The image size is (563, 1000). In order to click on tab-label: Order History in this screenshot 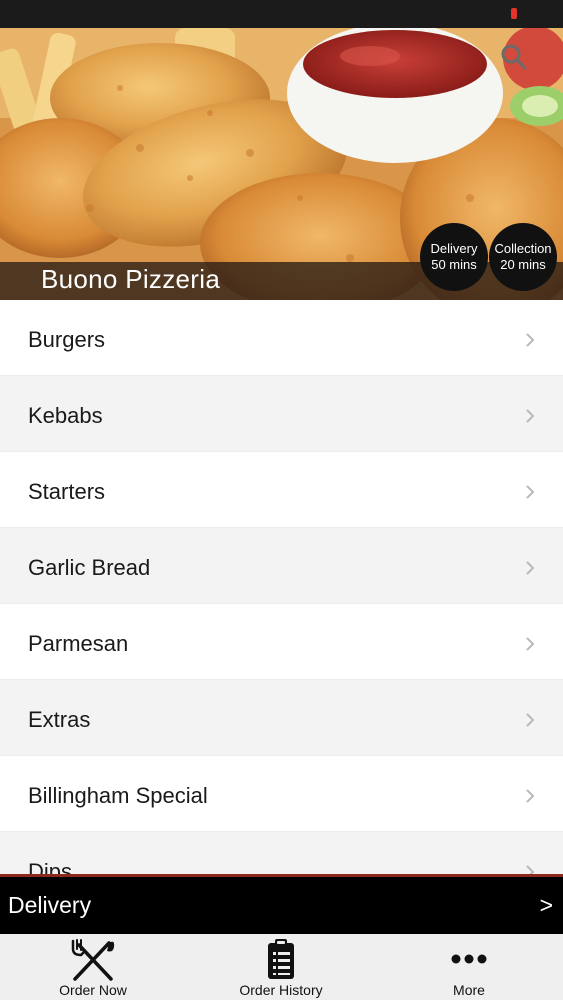, I will do `click(281, 990)`.